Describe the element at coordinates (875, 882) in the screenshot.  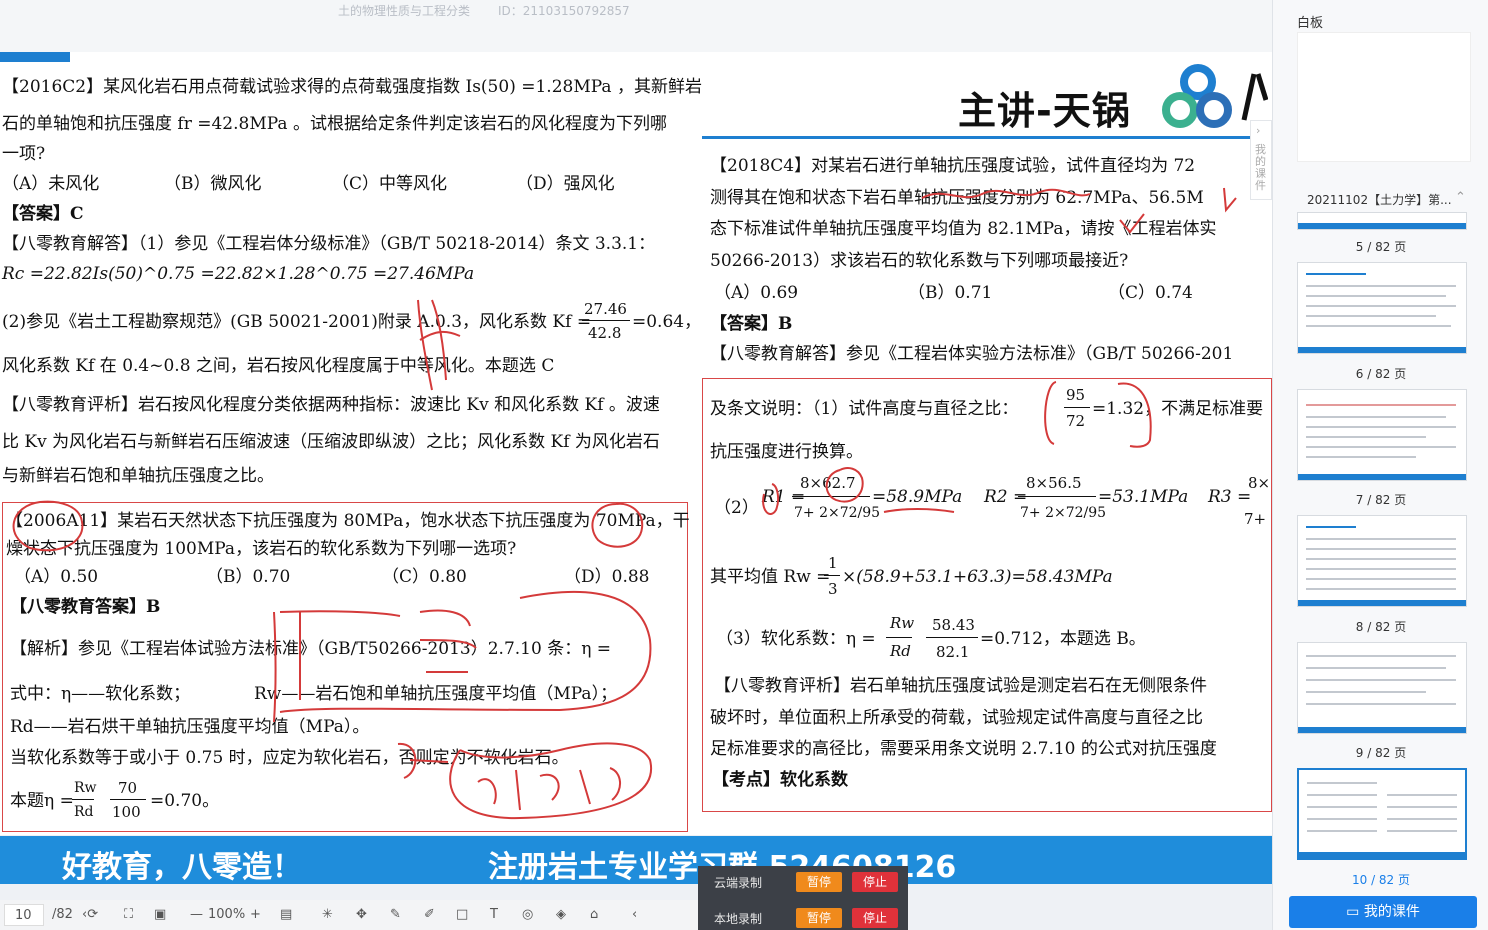
I see `cloud-stop-button: 停止` at that location.